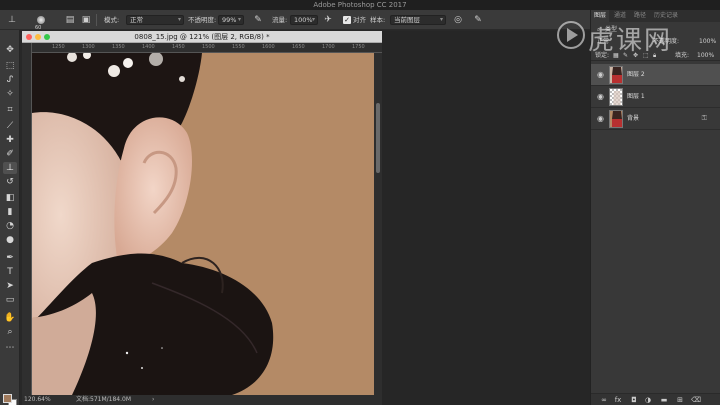 The image size is (720, 405). I want to click on vertical-ruler, so click(27, 224).